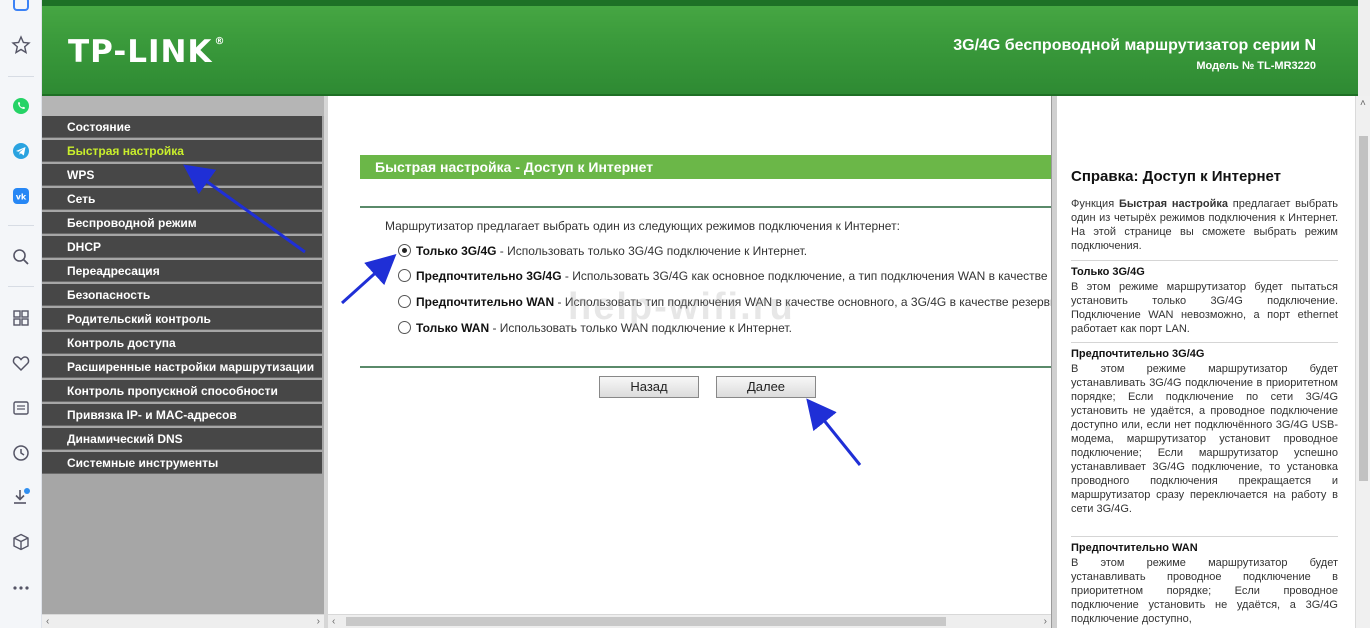 The height and width of the screenshot is (628, 1370). Describe the element at coordinates (1363, 103) in the screenshot. I see `scroll-up-icon: ˄` at that location.